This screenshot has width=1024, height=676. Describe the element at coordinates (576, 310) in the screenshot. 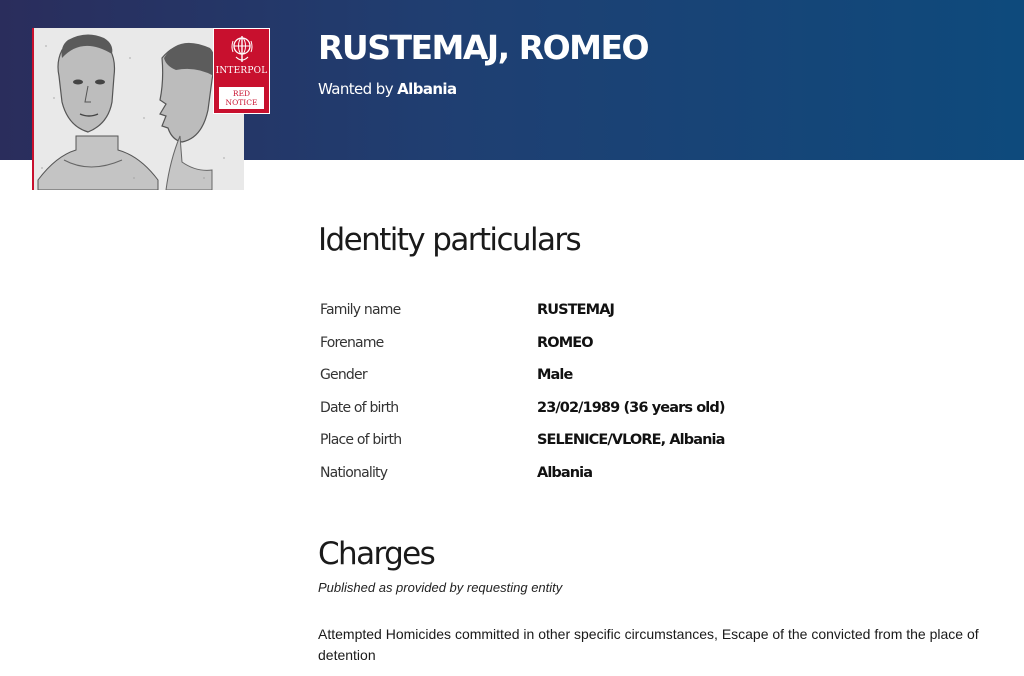

I see `particular-value: RUSTEMAJ` at that location.